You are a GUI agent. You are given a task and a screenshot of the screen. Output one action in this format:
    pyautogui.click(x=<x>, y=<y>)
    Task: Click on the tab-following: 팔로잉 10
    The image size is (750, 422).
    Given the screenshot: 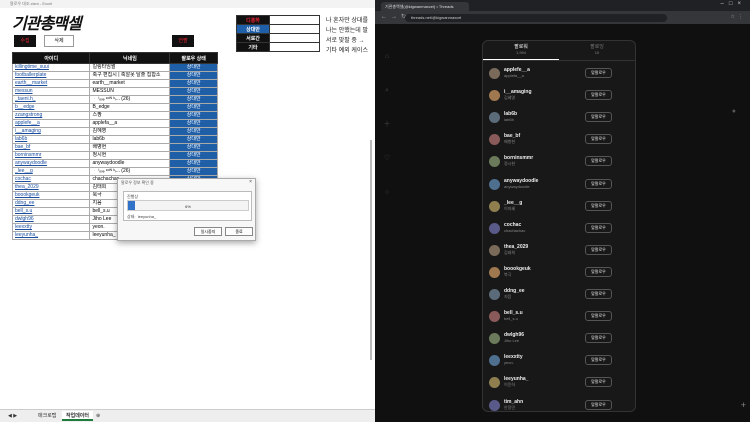 What is the action you would take?
    pyautogui.click(x=597, y=50)
    